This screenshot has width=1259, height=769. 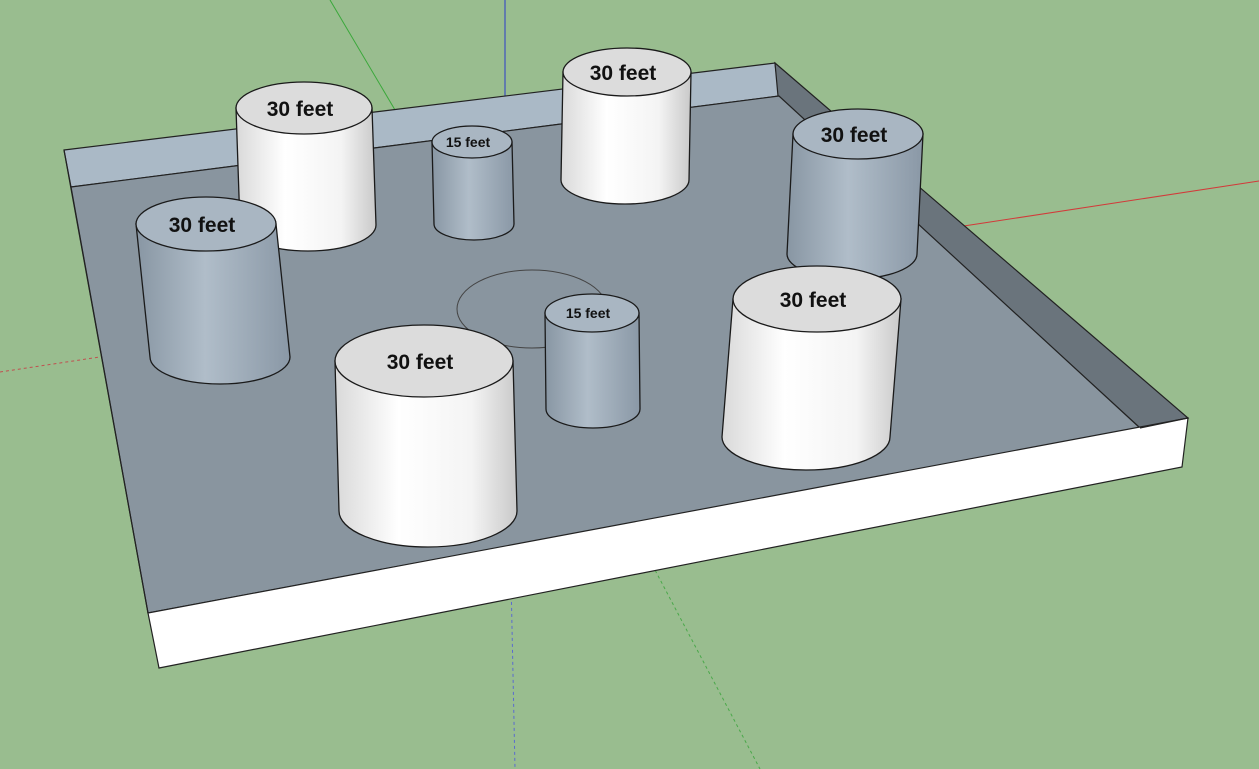 I want to click on pillar-3: 30 feet, so click(x=626, y=126).